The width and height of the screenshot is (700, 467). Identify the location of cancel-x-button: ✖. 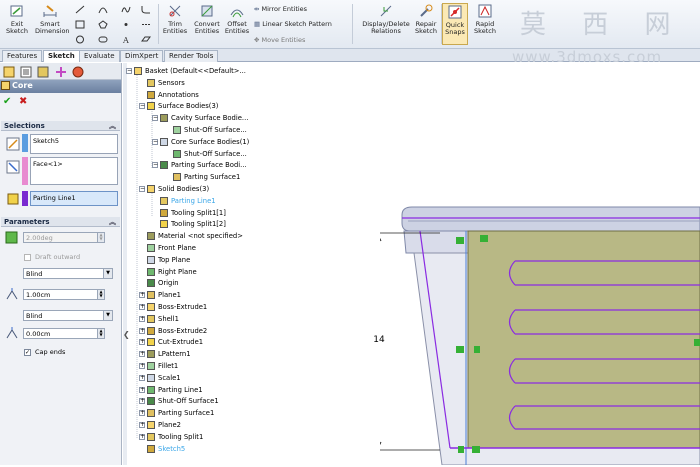
(23, 101).